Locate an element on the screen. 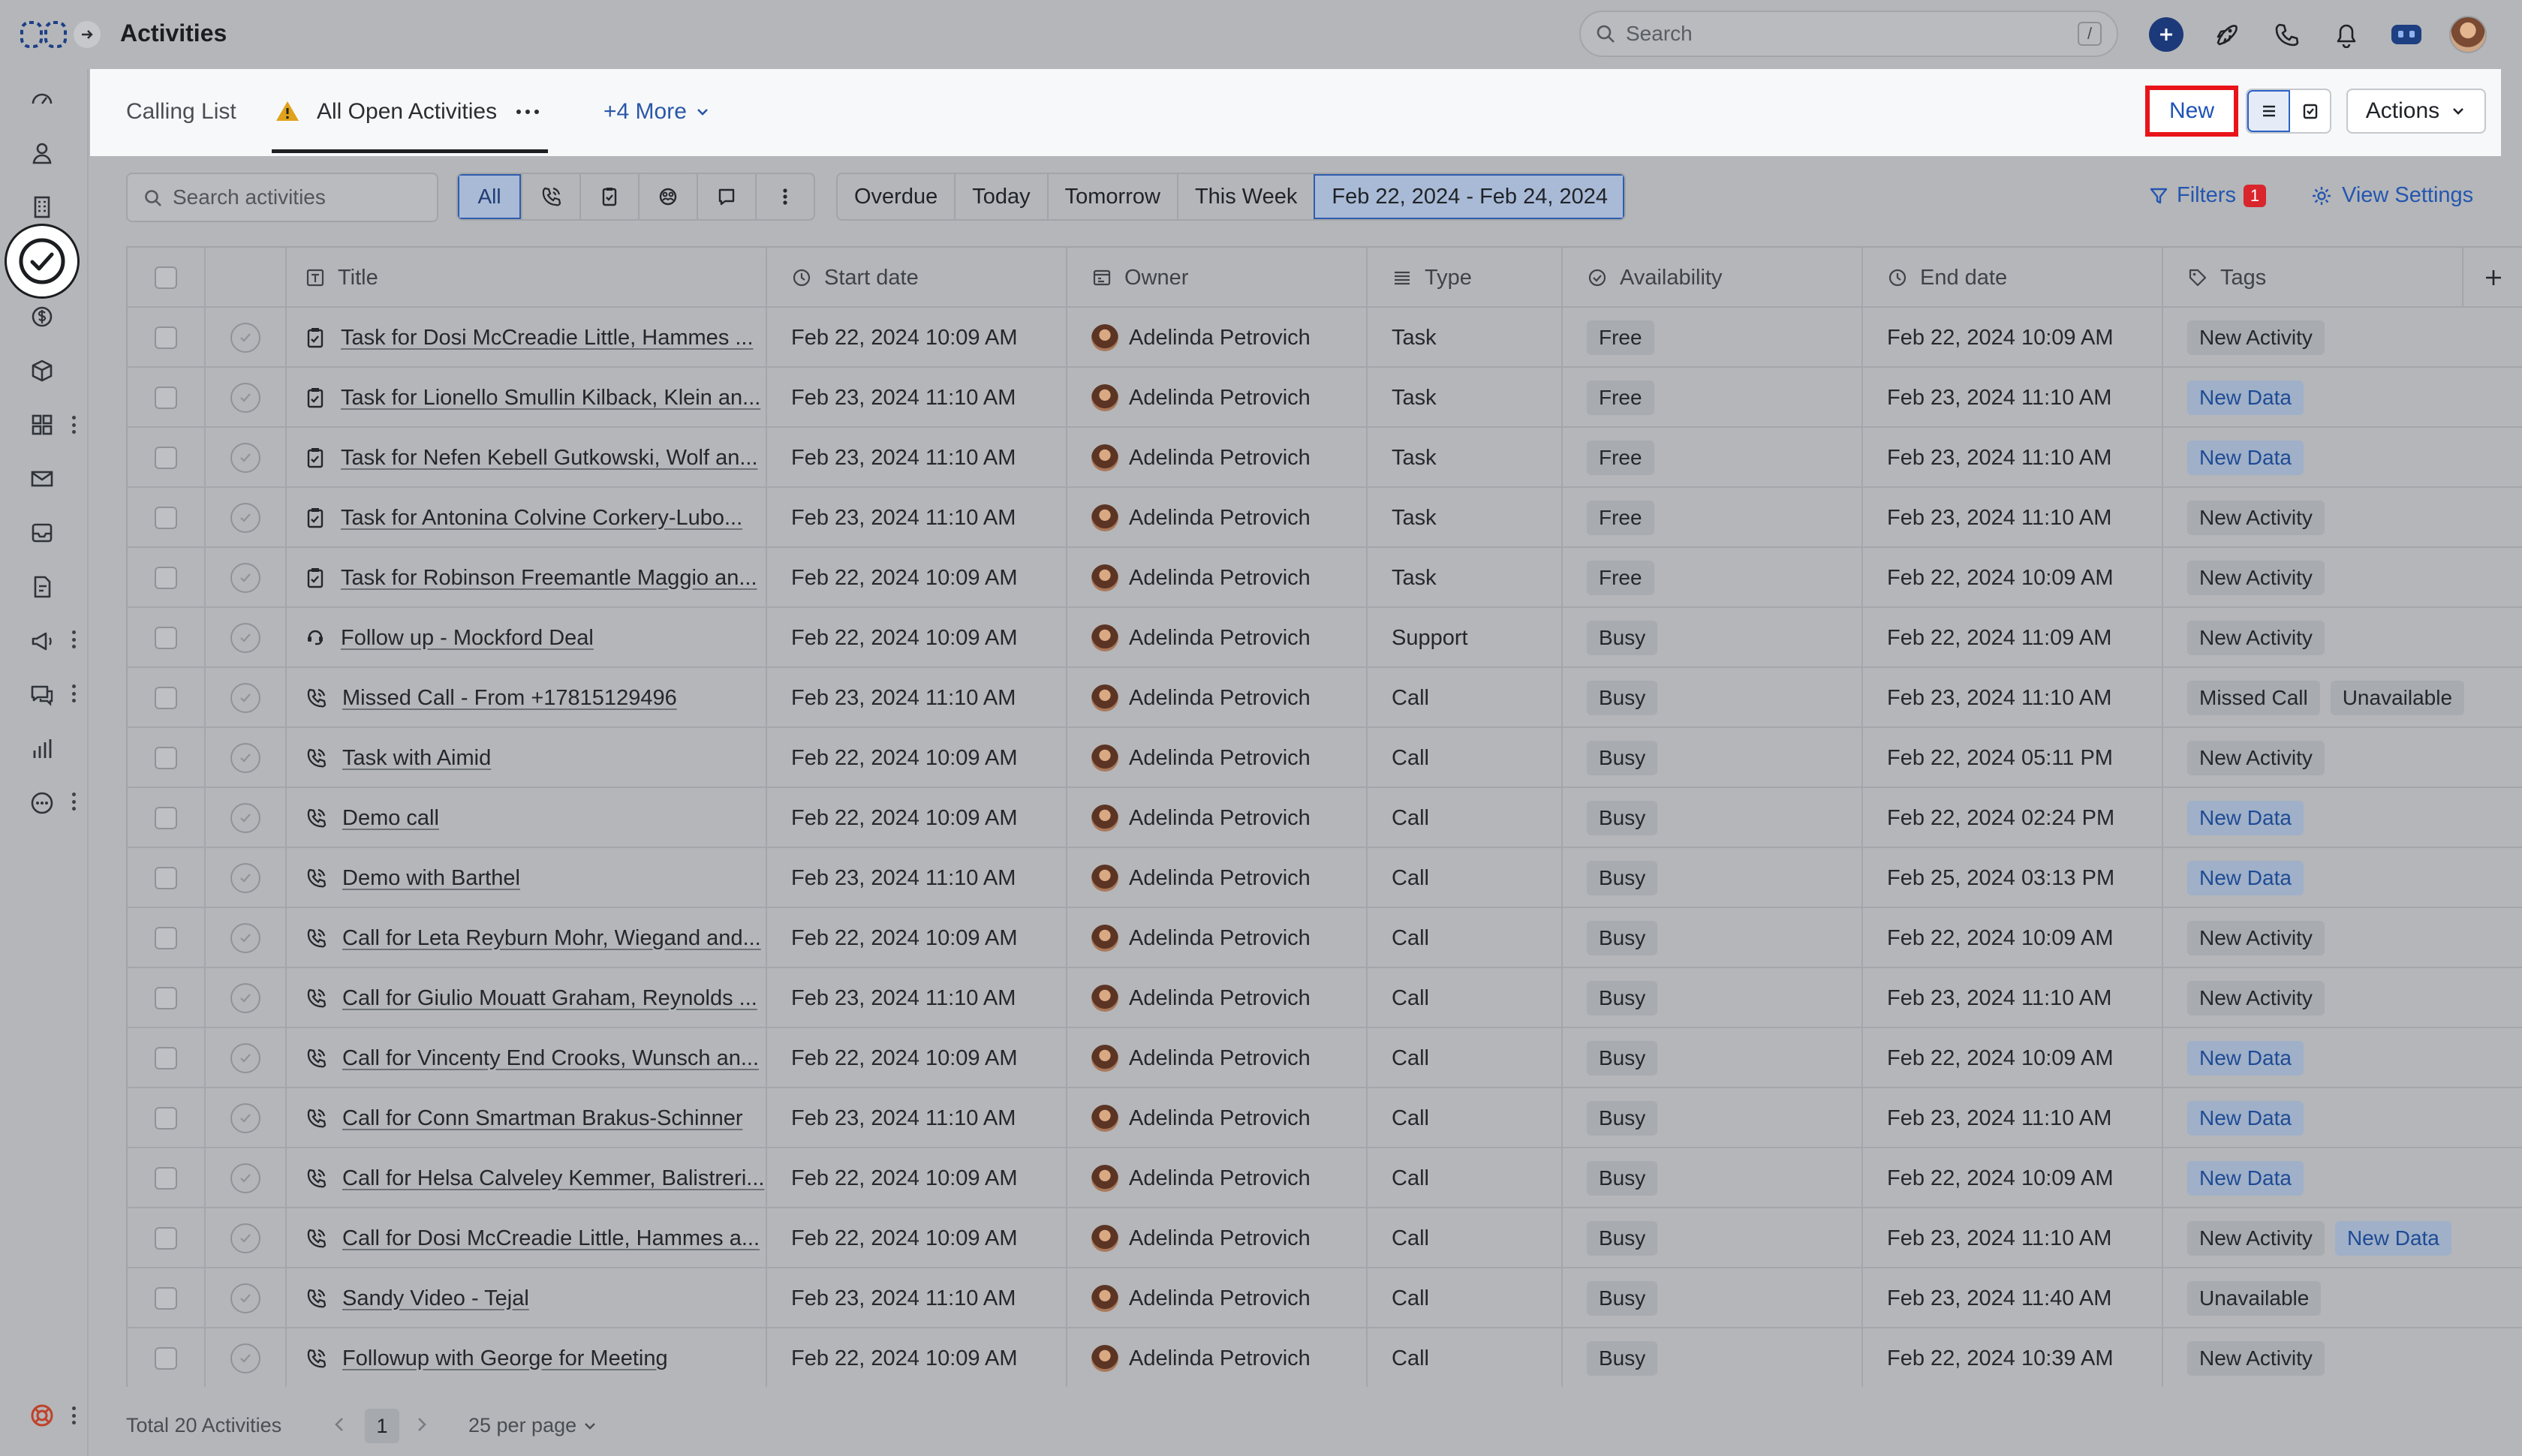 This screenshot has width=2522, height=1456. bell-icon is located at coordinates (2346, 34).